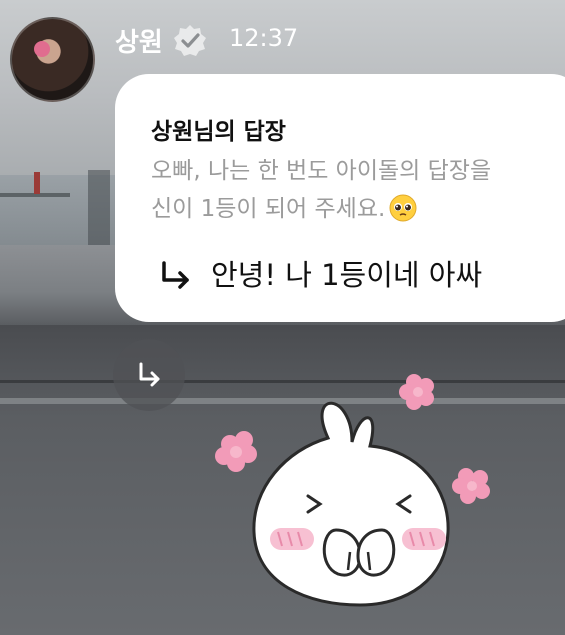  What do you see at coordinates (218, 132) in the screenshot?
I see `reply-card-title: 상원님의 답장` at bounding box center [218, 132].